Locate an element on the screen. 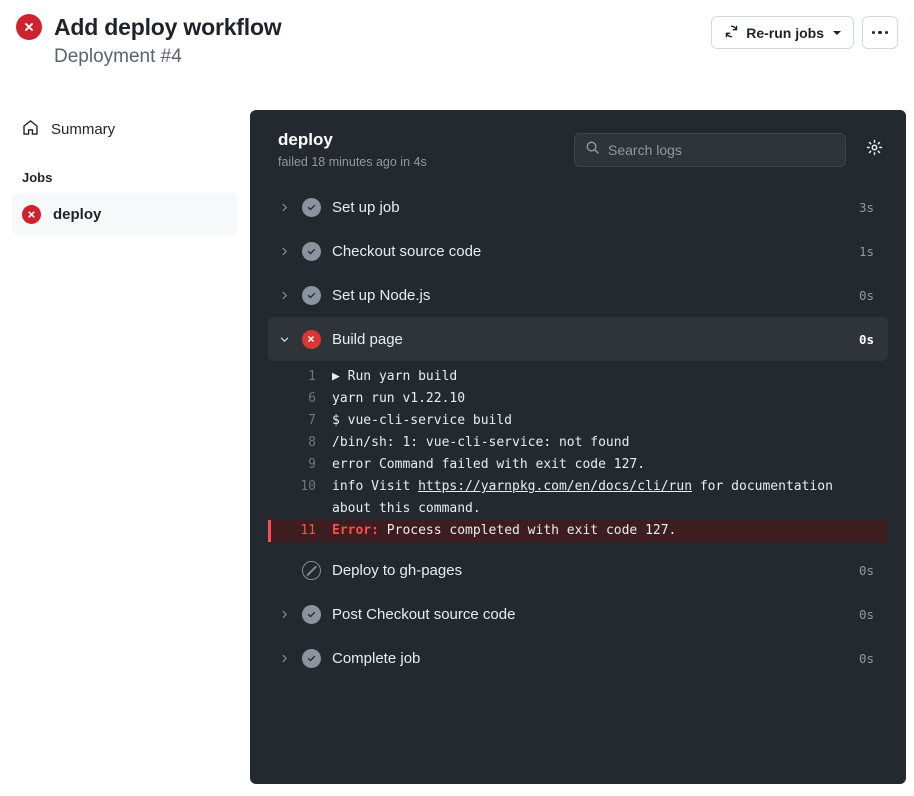  kebab-horizontal-icon-dot3 is located at coordinates (886, 32).